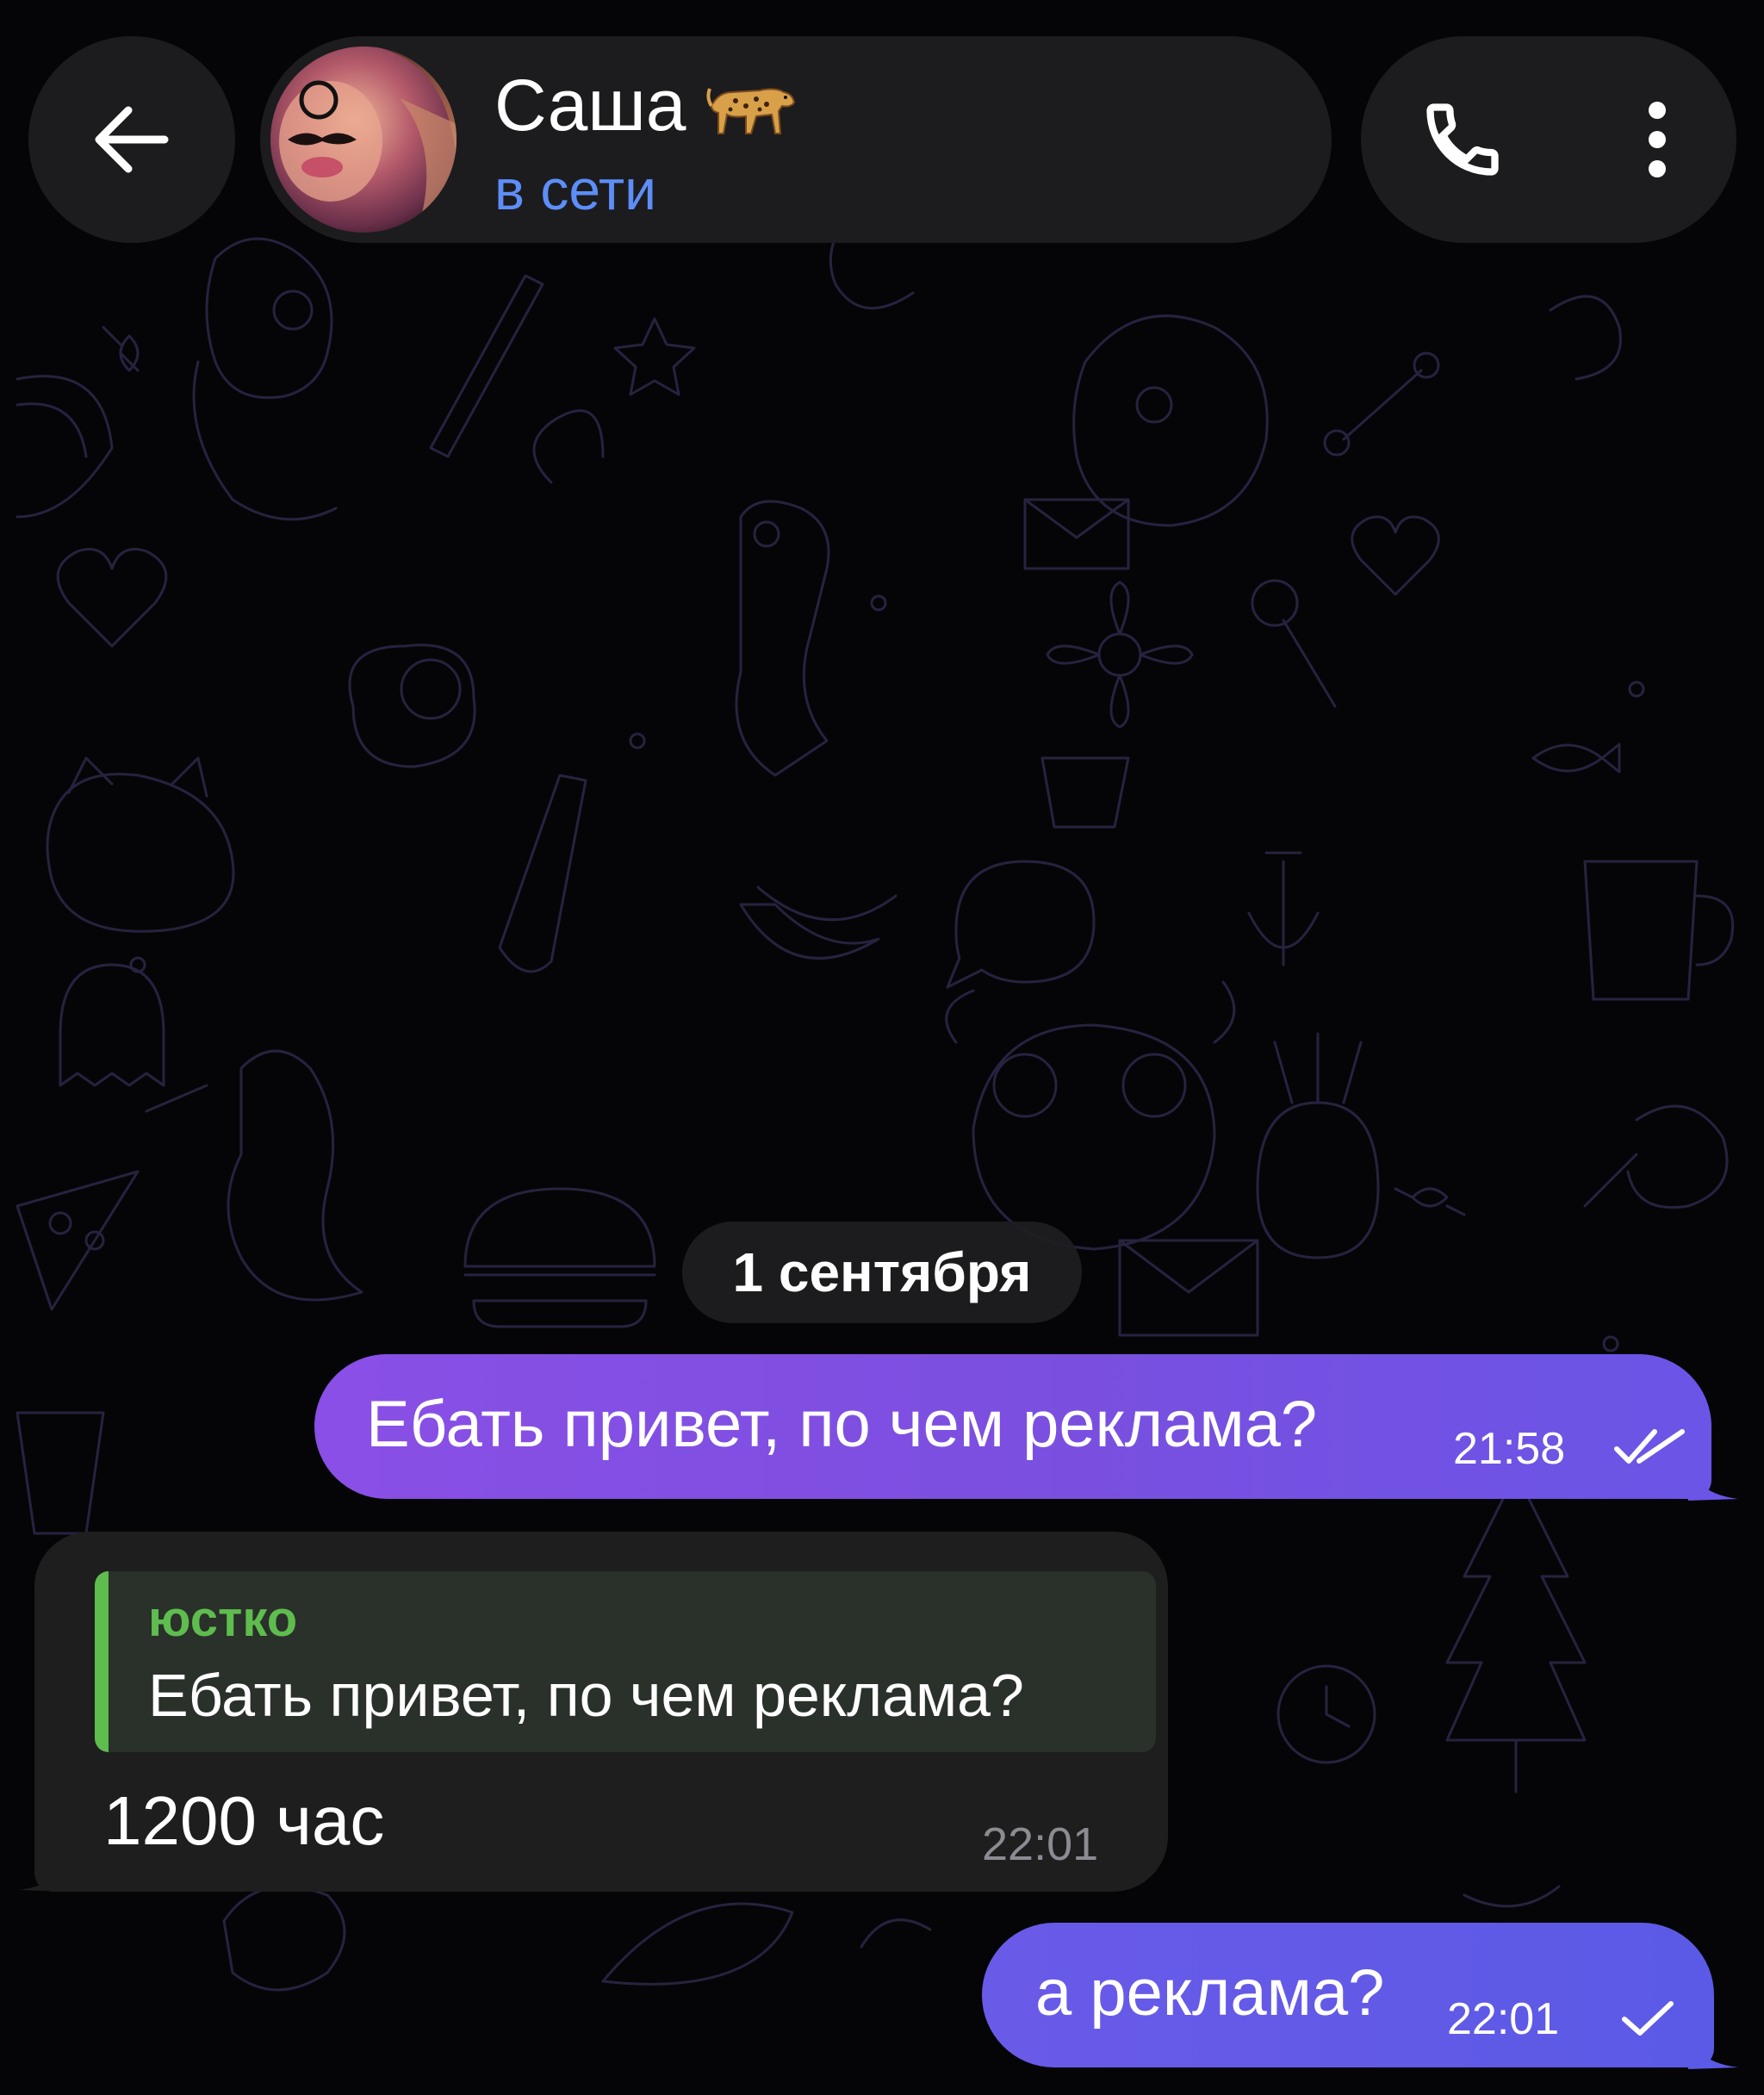 The image size is (1764, 2095). I want to click on contact-name-text: Саша, so click(590, 105).